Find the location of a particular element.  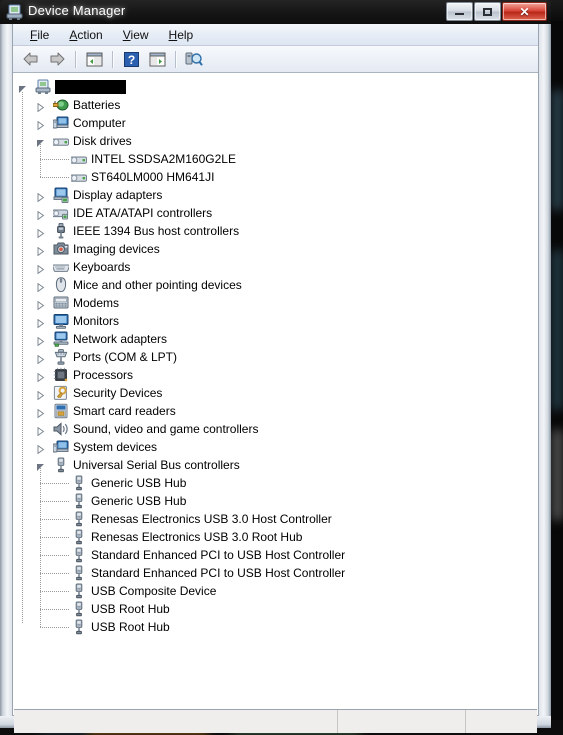

tree-row-batteries: Batteries is located at coordinates (275, 105).